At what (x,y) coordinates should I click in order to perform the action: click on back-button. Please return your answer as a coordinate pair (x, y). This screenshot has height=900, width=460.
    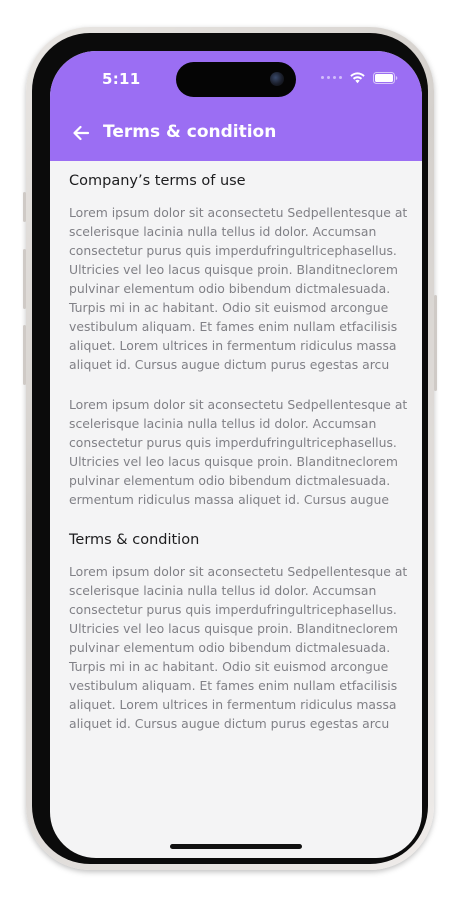
    Looking at the image, I should click on (81, 133).